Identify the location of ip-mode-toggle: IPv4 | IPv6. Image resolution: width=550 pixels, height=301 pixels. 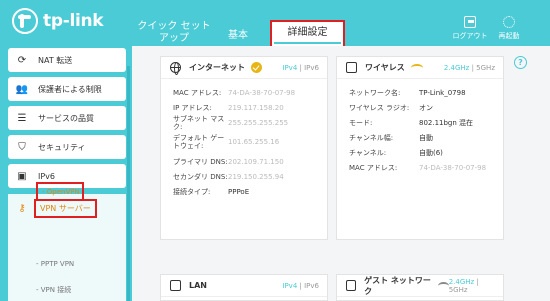
(300, 68).